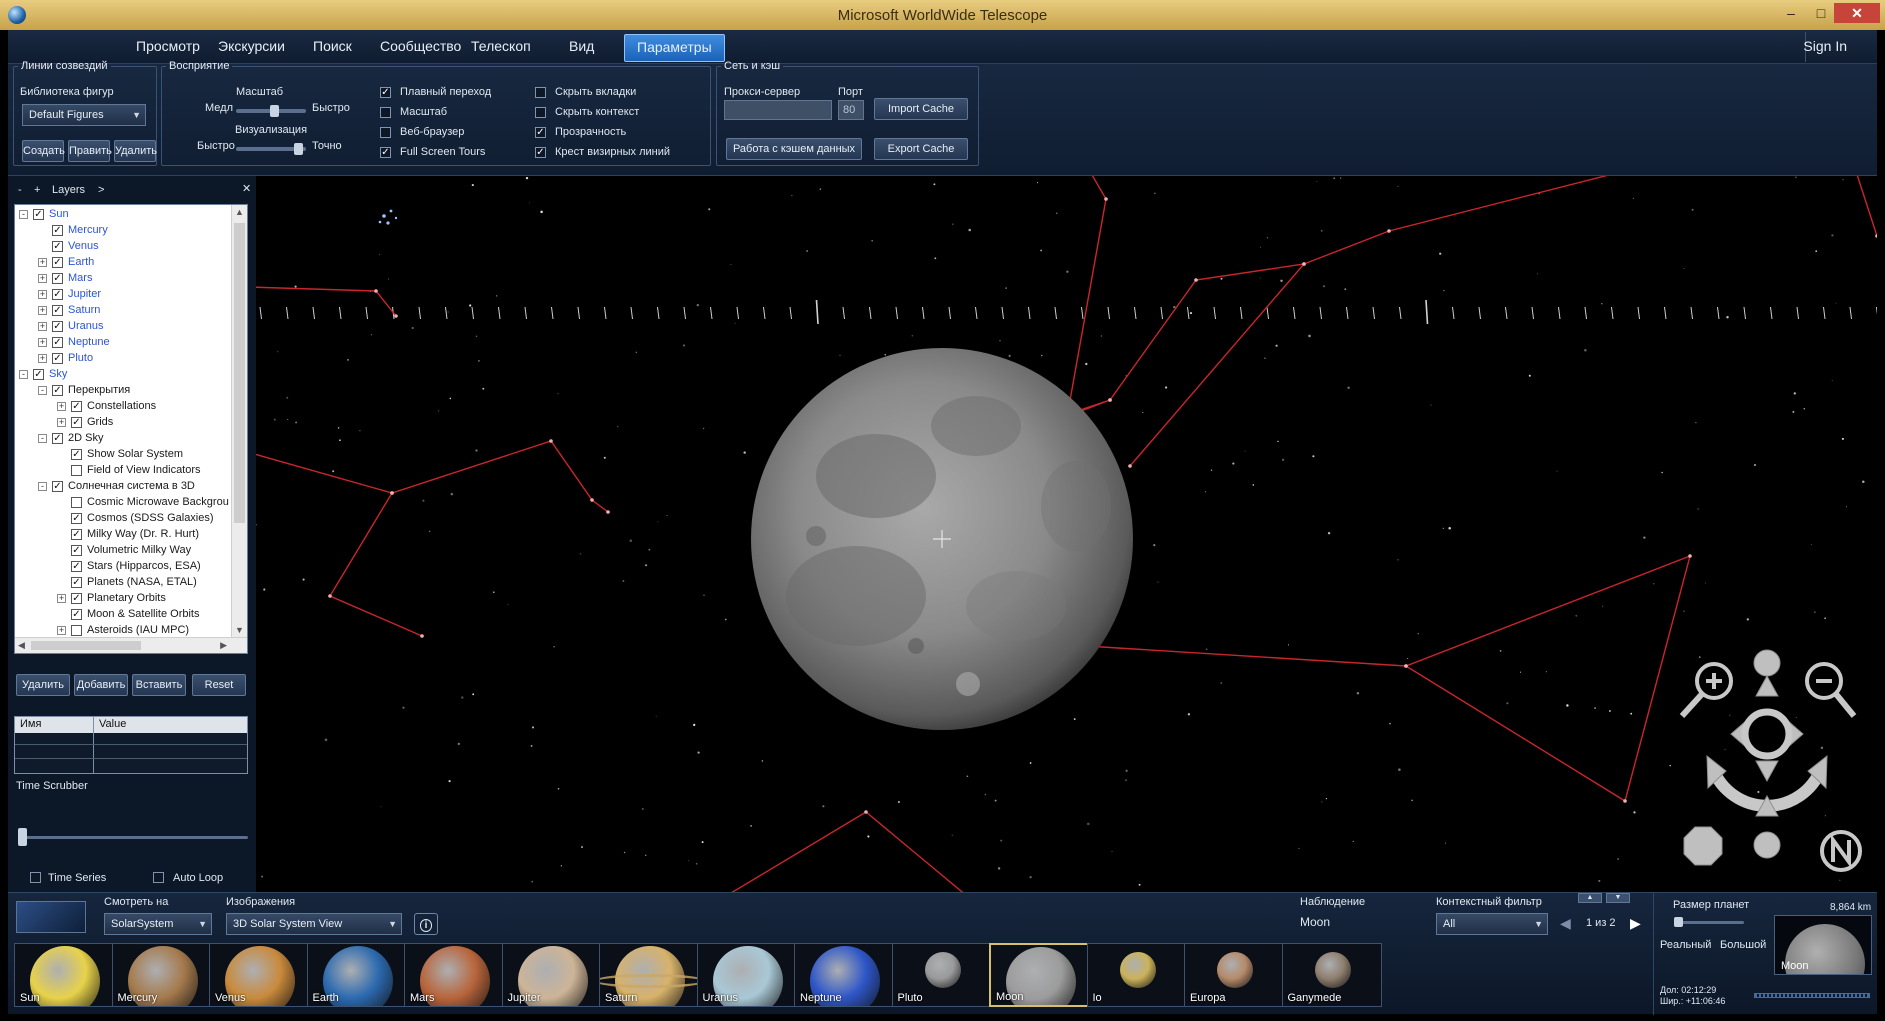 Image resolution: width=1885 pixels, height=1021 pixels. I want to click on port-input: 80, so click(851, 110).